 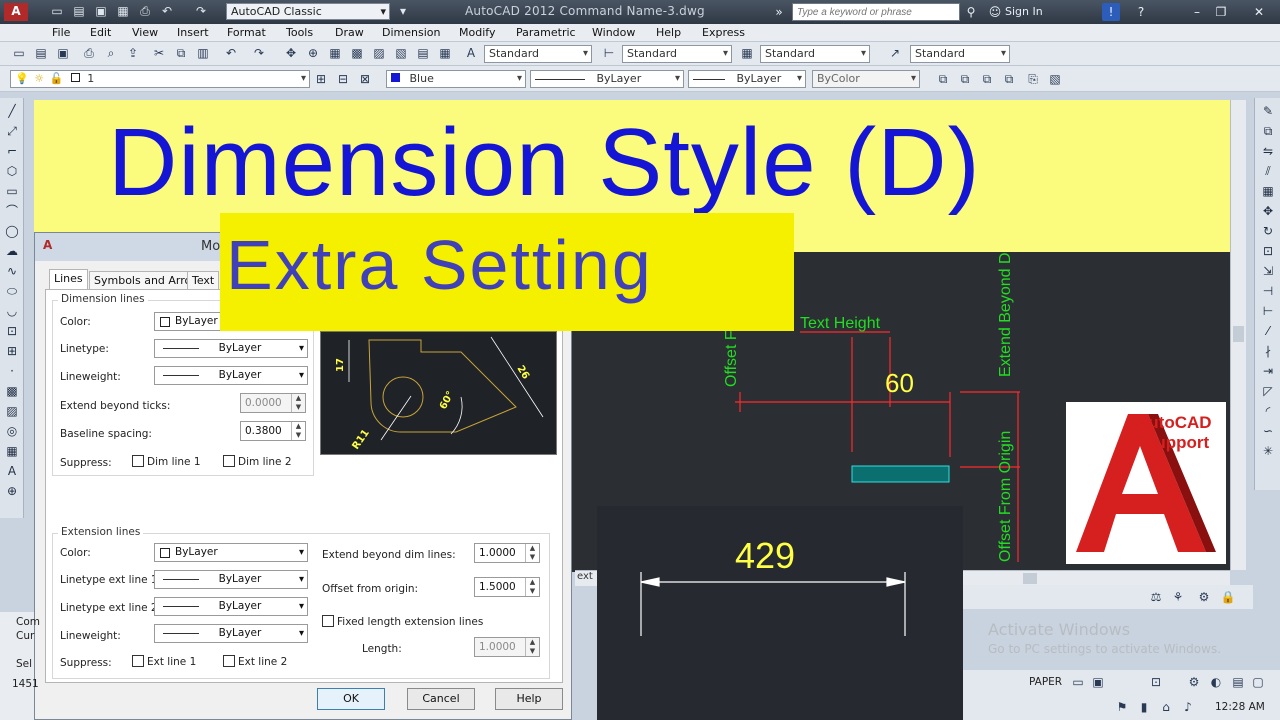 I want to click on color-select: Blue, so click(x=456, y=79).